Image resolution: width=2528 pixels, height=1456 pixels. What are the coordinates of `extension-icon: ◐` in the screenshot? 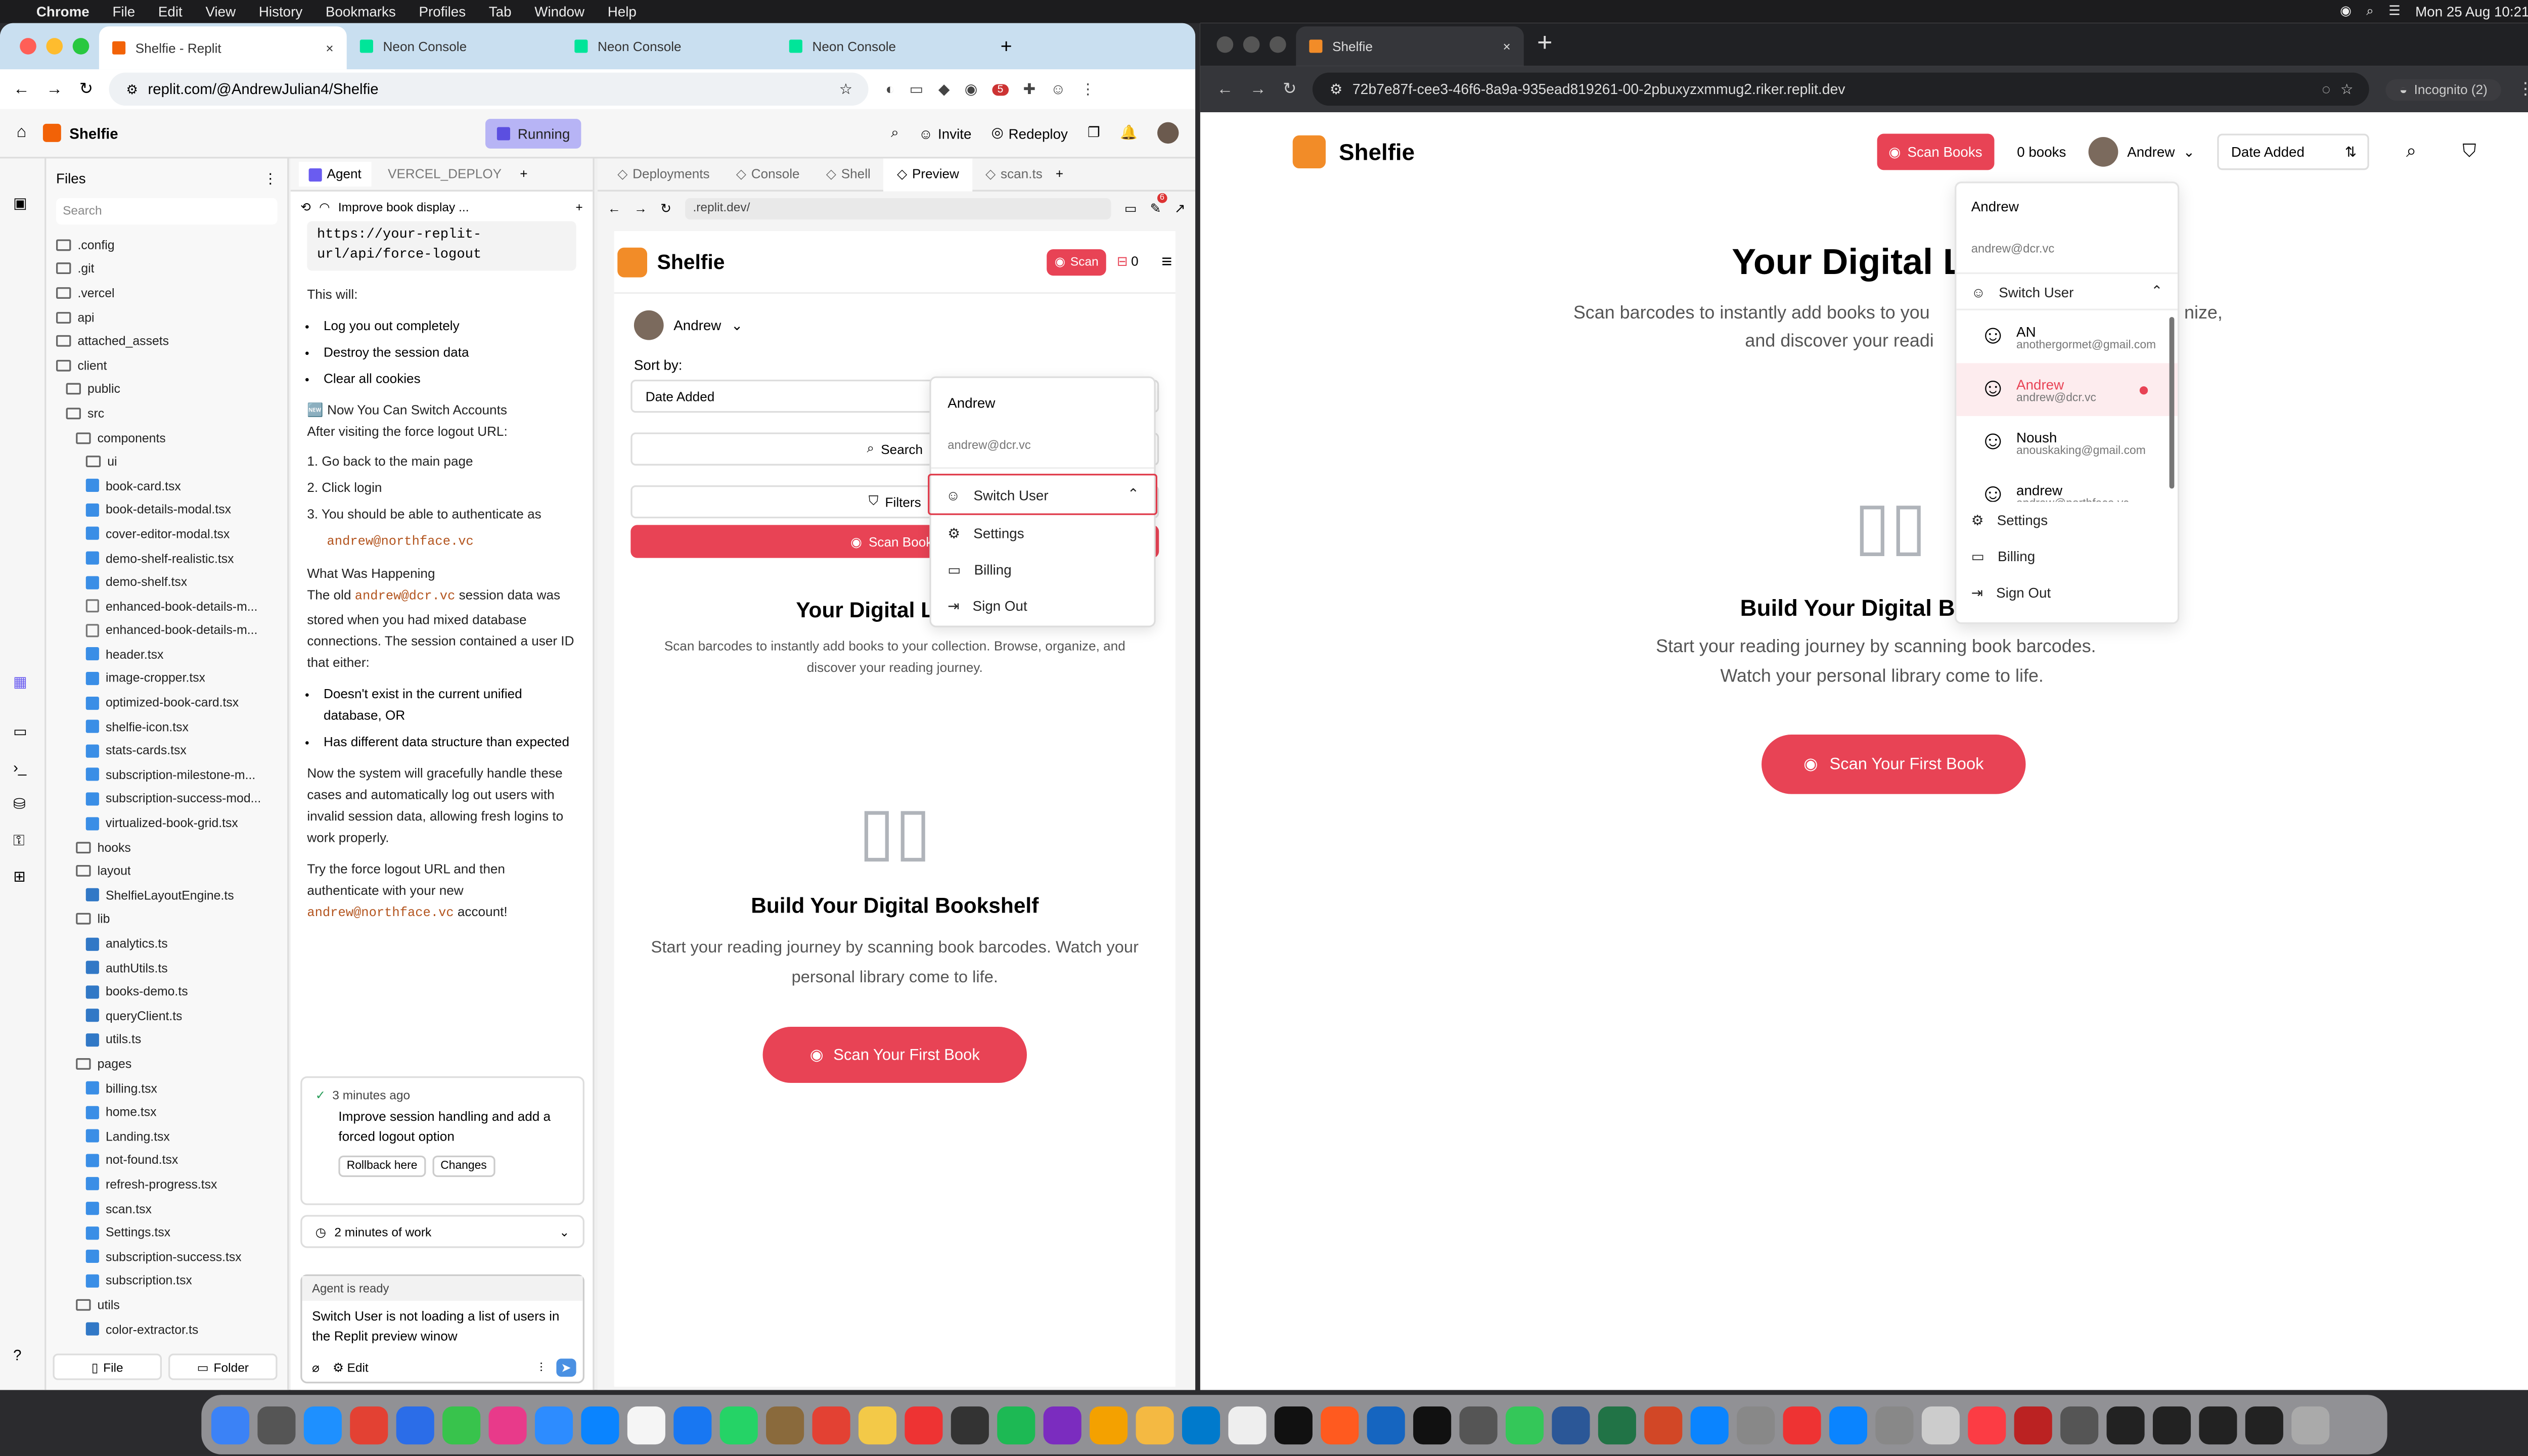 It's located at (890, 89).